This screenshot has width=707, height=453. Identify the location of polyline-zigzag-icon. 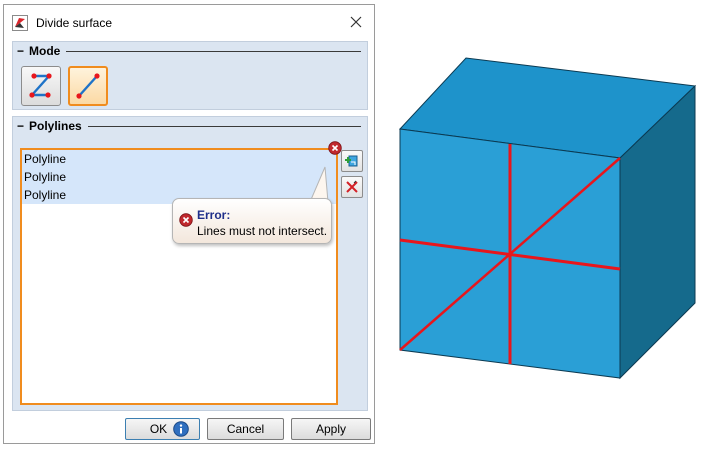
(40, 85).